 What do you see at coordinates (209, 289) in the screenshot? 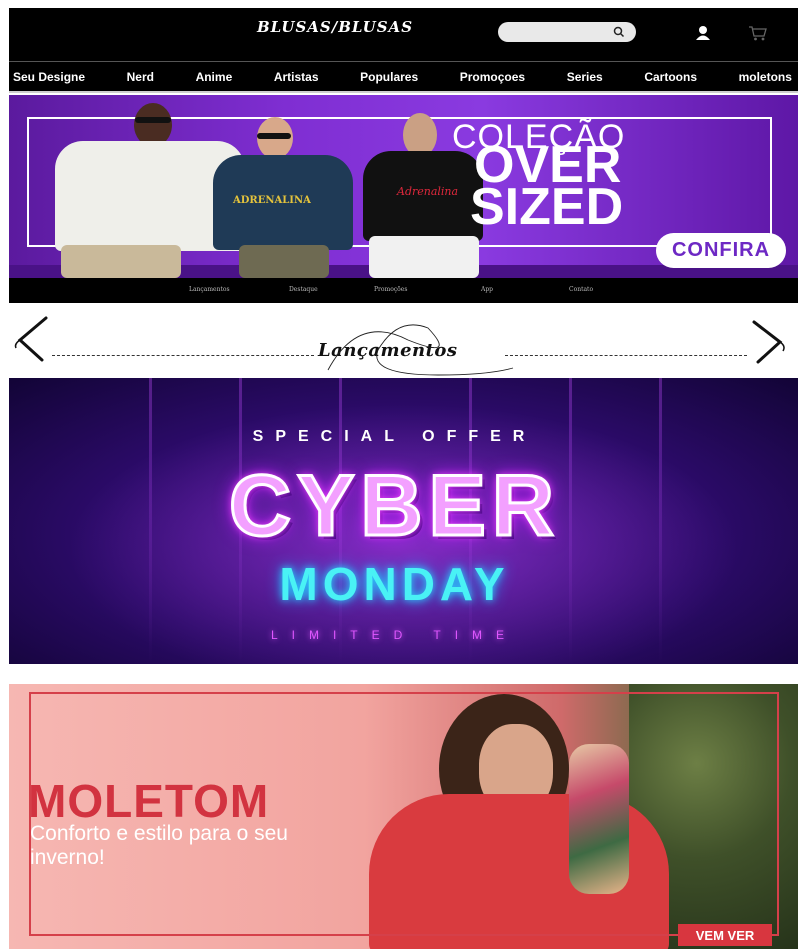
I see `subnav-item-lancamentos: Lançamentos` at bounding box center [209, 289].